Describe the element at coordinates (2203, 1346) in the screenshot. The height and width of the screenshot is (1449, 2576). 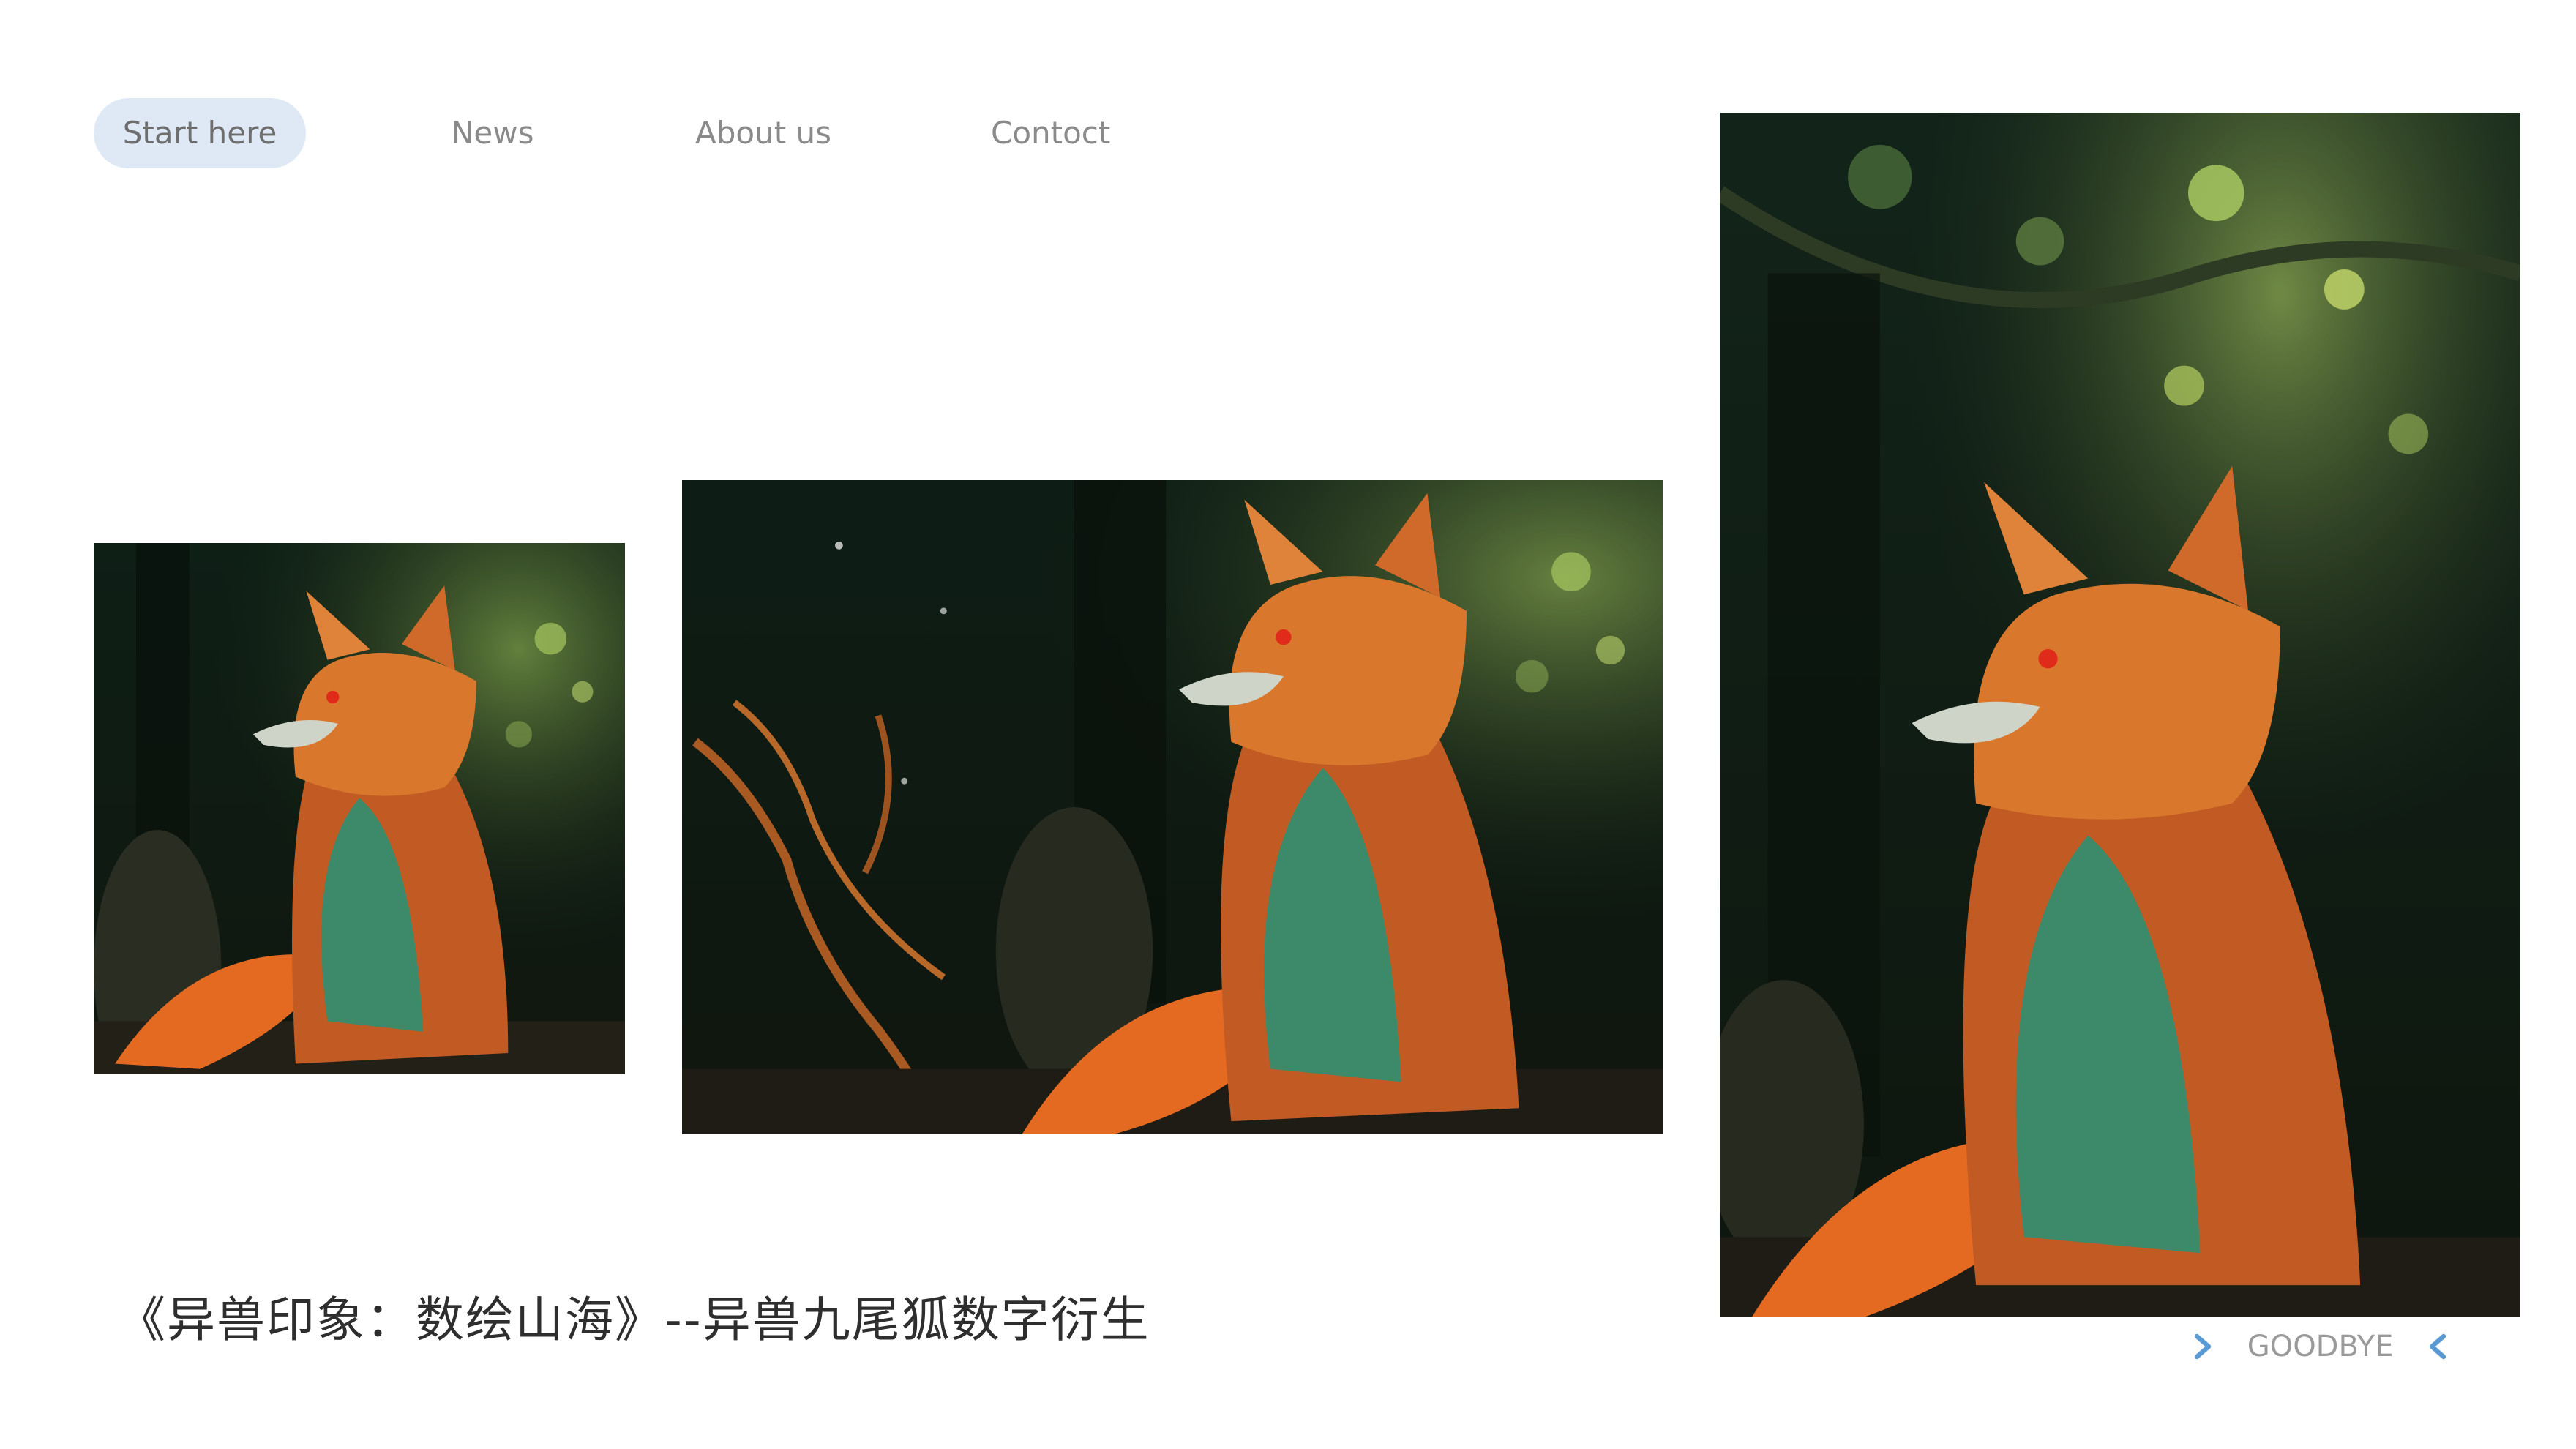
I see `chevron-right-icon` at that location.